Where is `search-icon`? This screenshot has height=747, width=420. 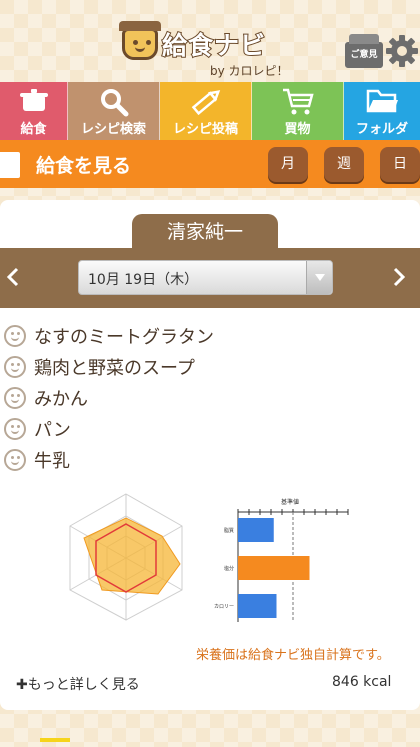 search-icon is located at coordinates (114, 103).